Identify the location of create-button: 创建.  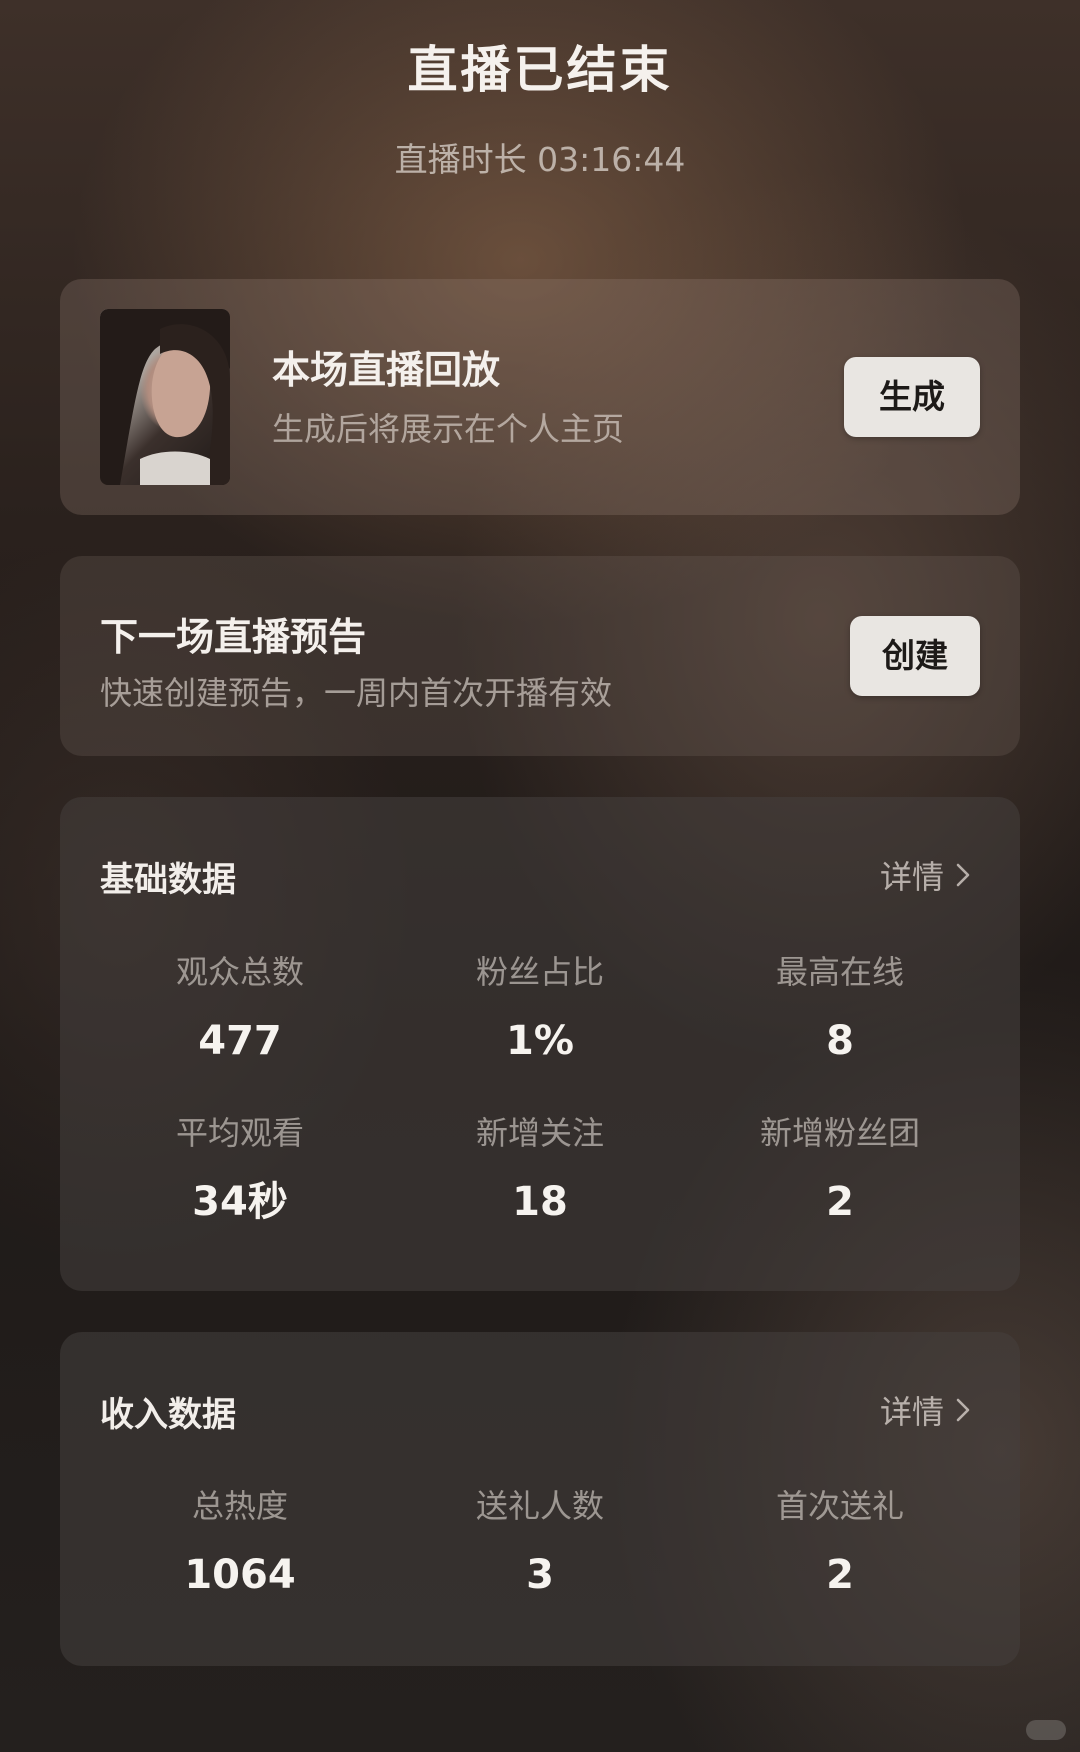
(915, 656).